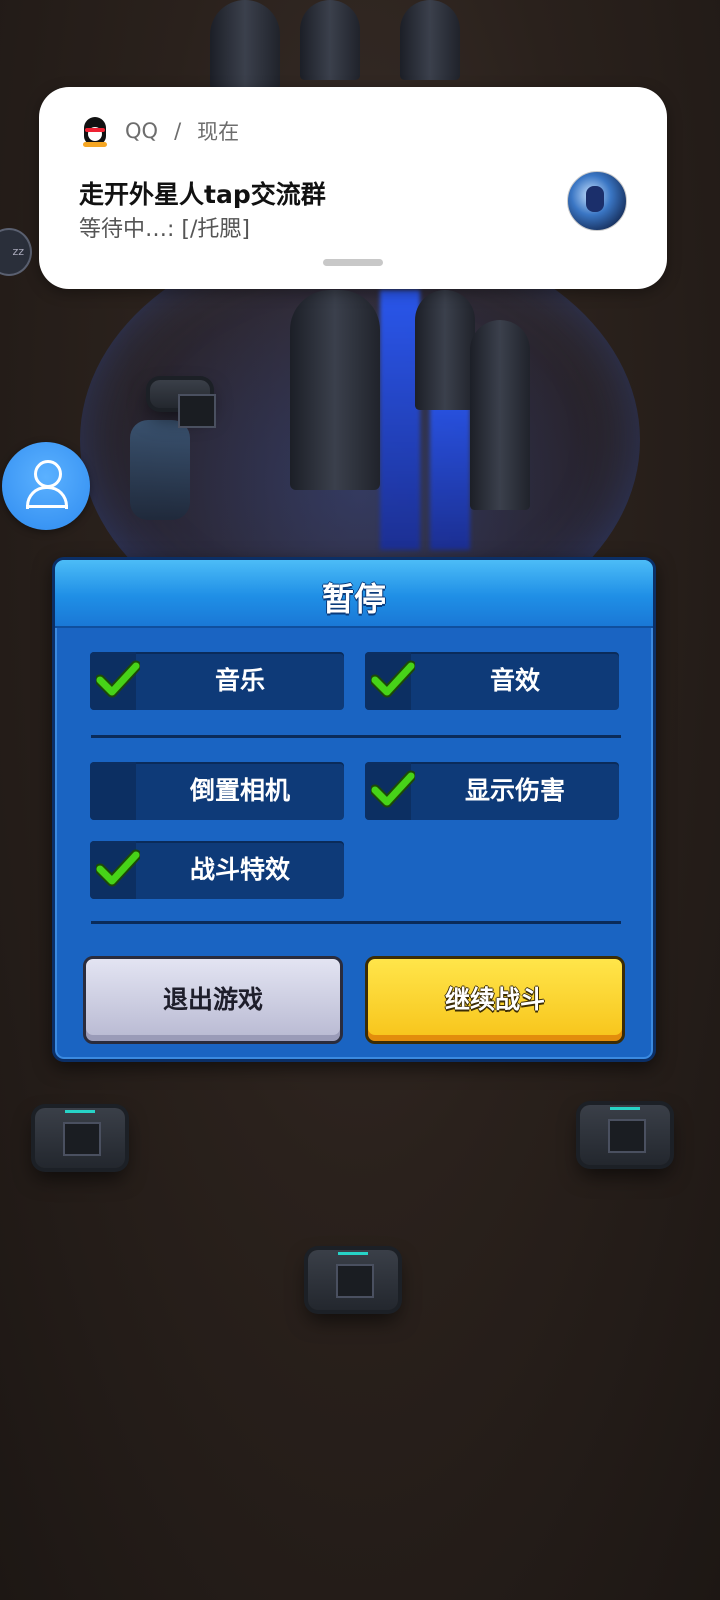  Describe the element at coordinates (113, 791) in the screenshot. I see `checkbox` at that location.